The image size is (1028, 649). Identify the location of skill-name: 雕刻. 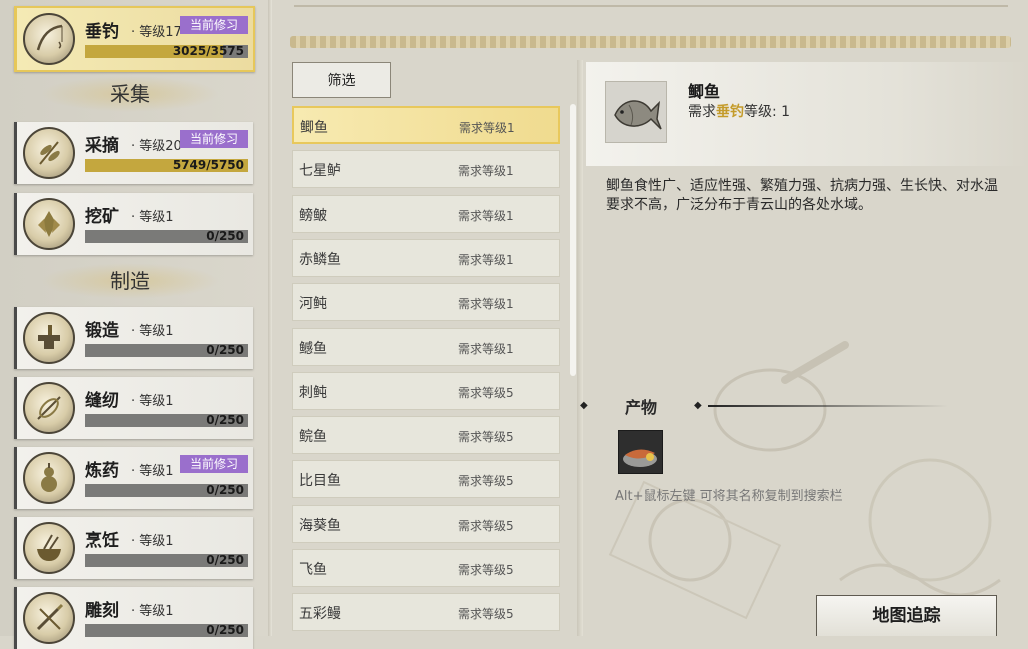
(102, 611).